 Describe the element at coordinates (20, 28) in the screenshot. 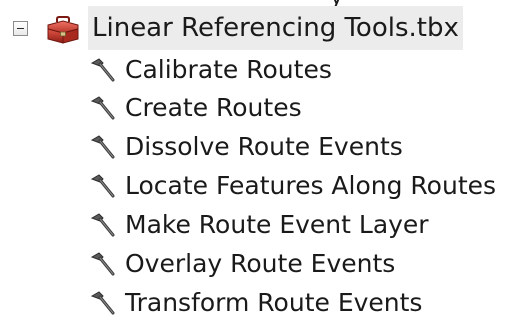

I see `collapse-toggle-icon` at that location.